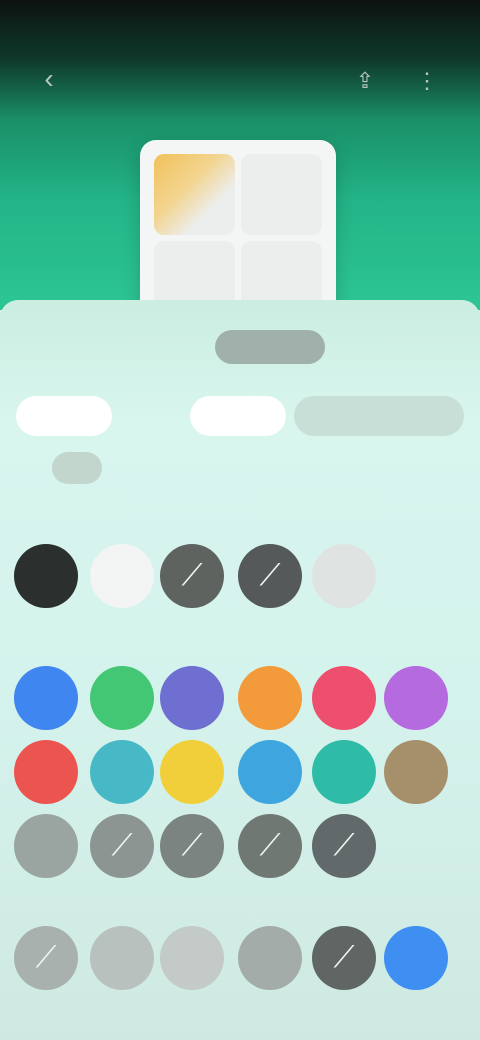 This screenshot has width=480, height=1040. Describe the element at coordinates (365, 81) in the screenshot. I see `share-icon: ⇪` at that location.